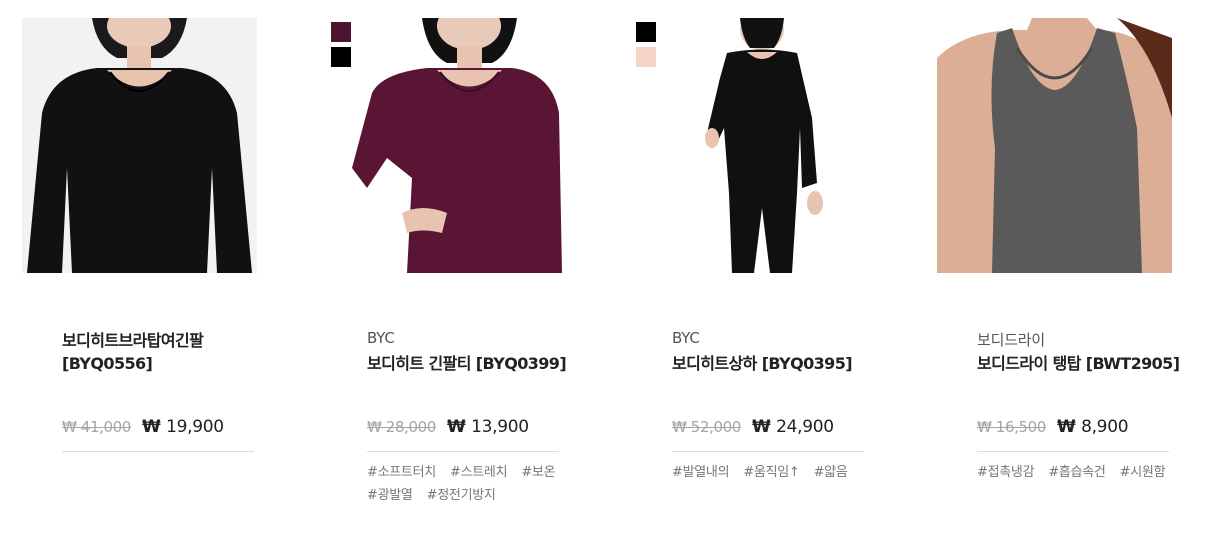 Image resolution: width=1208 pixels, height=541 pixels. What do you see at coordinates (831, 472) in the screenshot?
I see `tag: #얇음` at bounding box center [831, 472].